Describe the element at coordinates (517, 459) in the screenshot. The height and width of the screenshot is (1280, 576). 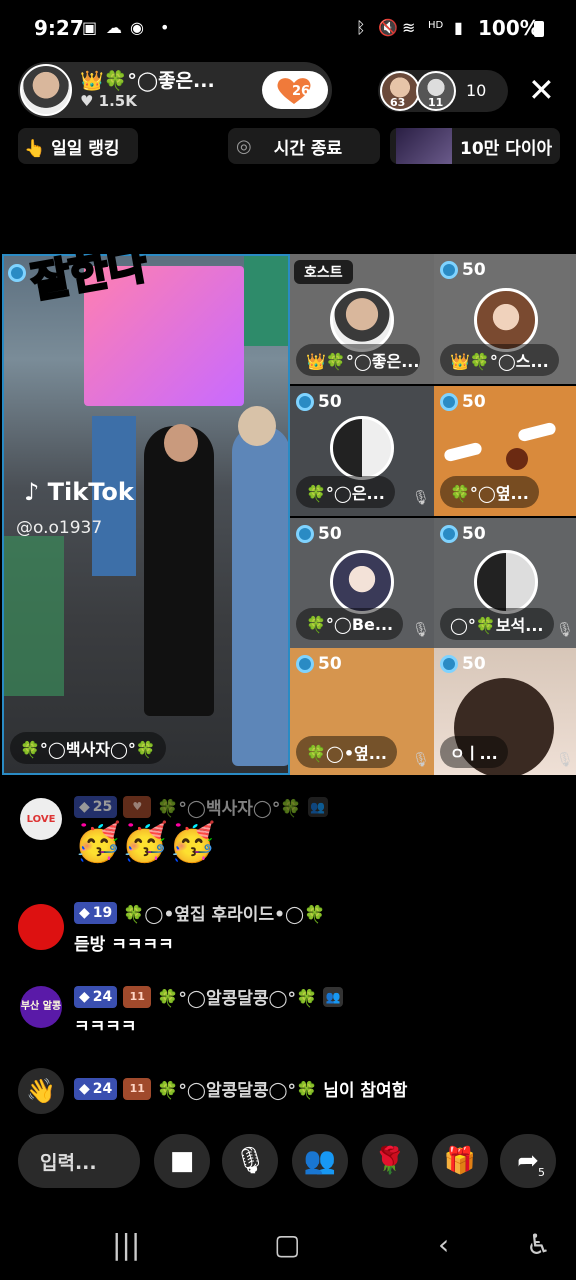
I see `cookie-nose` at that location.